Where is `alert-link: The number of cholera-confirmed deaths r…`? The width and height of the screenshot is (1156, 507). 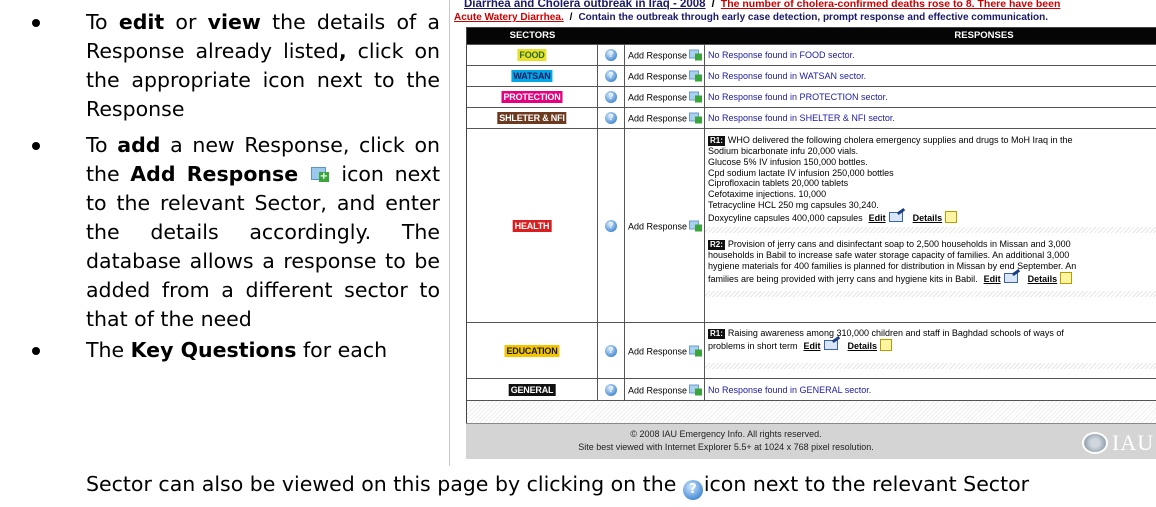 alert-link: The number of cholera-confirmed deaths r… is located at coordinates (891, 5).